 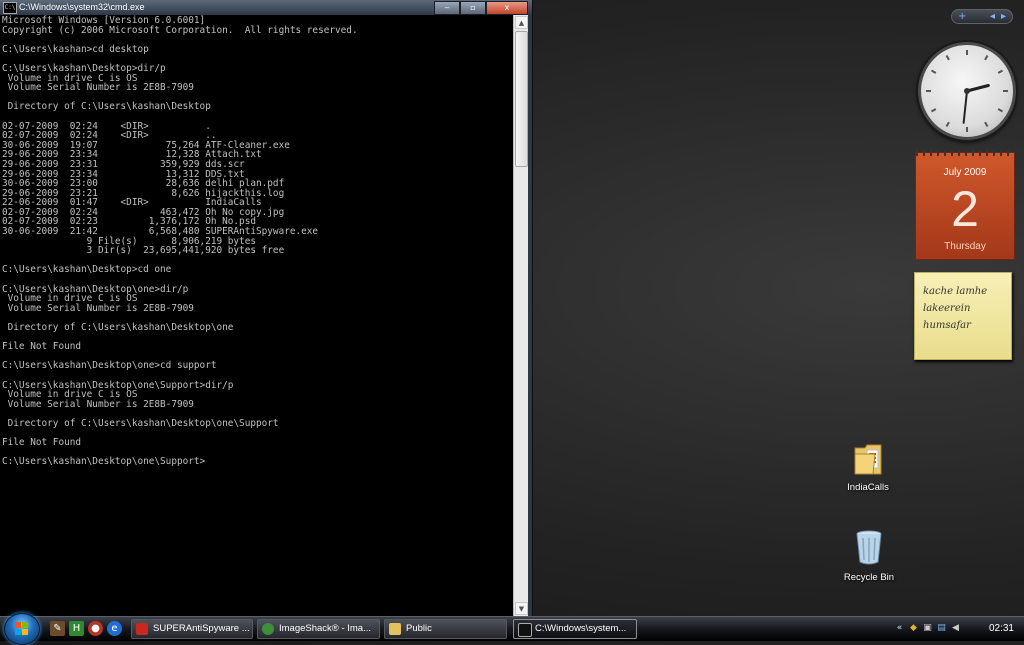 I want to click on note-line: lakeerein, so click(x=947, y=308).